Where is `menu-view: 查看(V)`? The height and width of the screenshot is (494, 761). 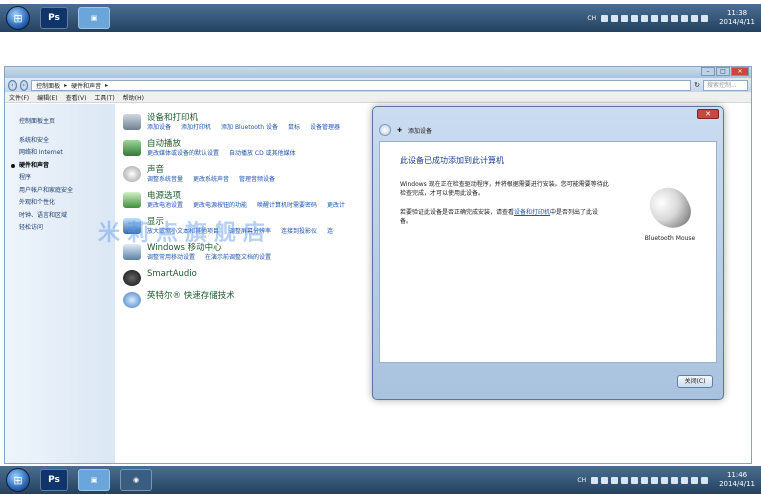
menu-view: 查看(V) is located at coordinates (76, 97).